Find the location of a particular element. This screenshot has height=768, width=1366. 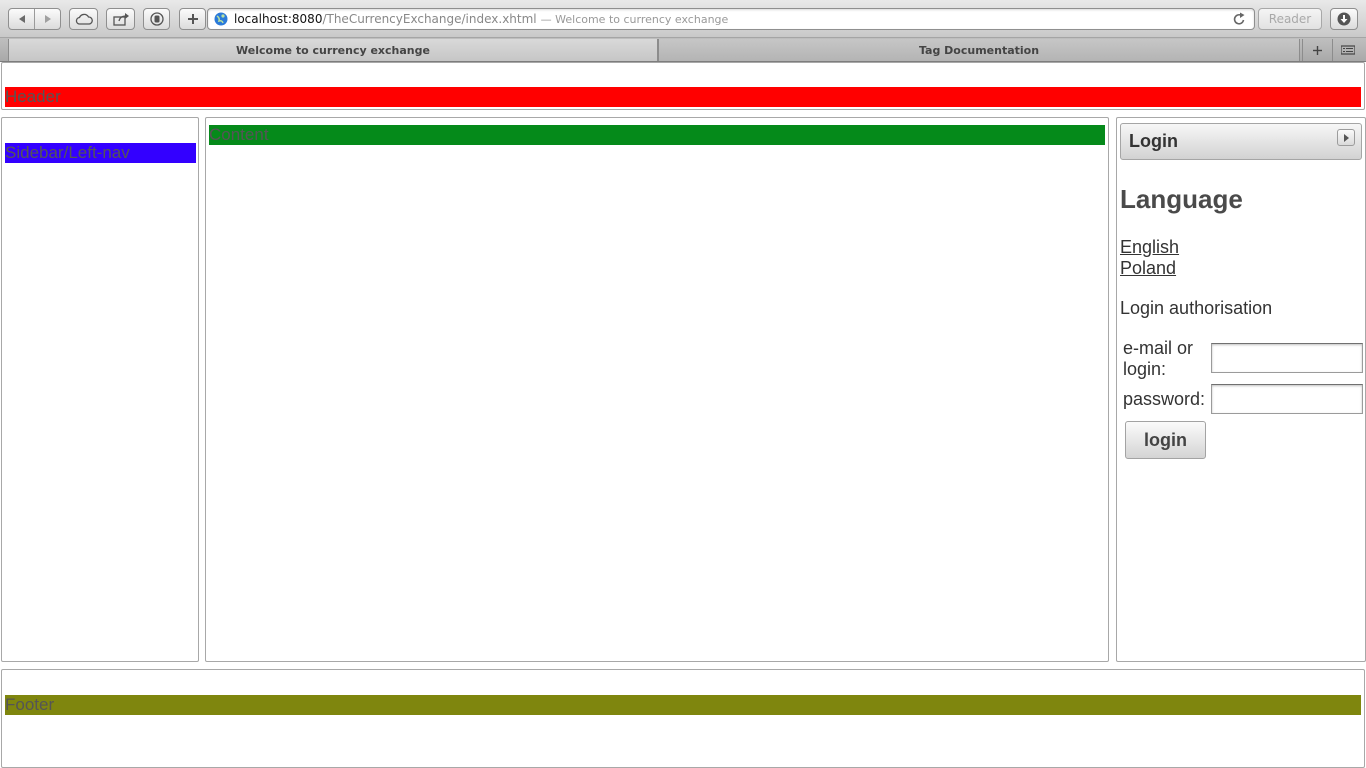

login-panel-header: Login is located at coordinates (1241, 141).